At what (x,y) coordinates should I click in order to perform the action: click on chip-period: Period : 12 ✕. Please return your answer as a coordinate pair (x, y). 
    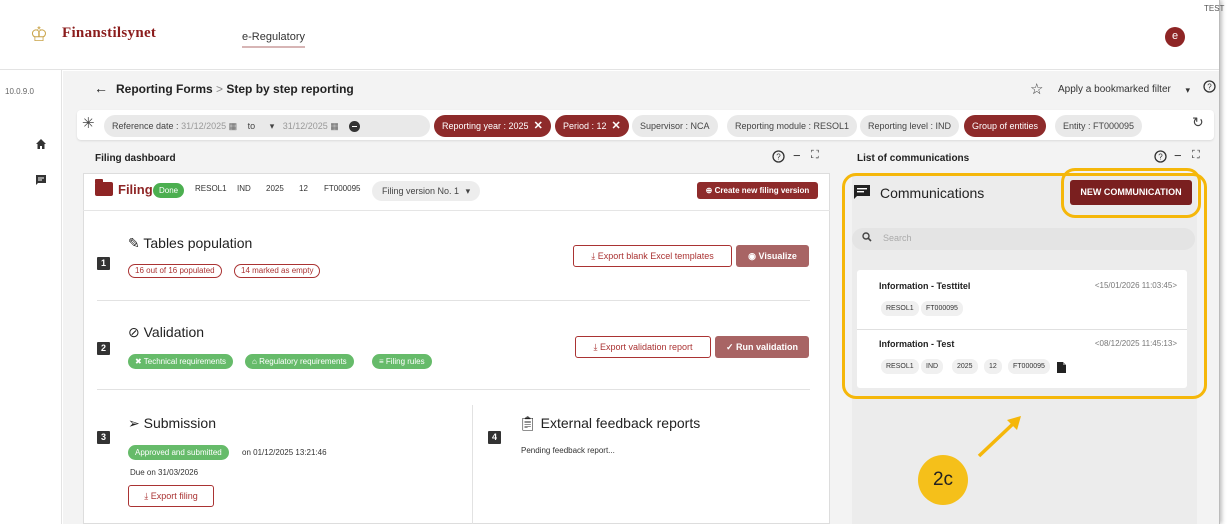
    Looking at the image, I should click on (592, 126).